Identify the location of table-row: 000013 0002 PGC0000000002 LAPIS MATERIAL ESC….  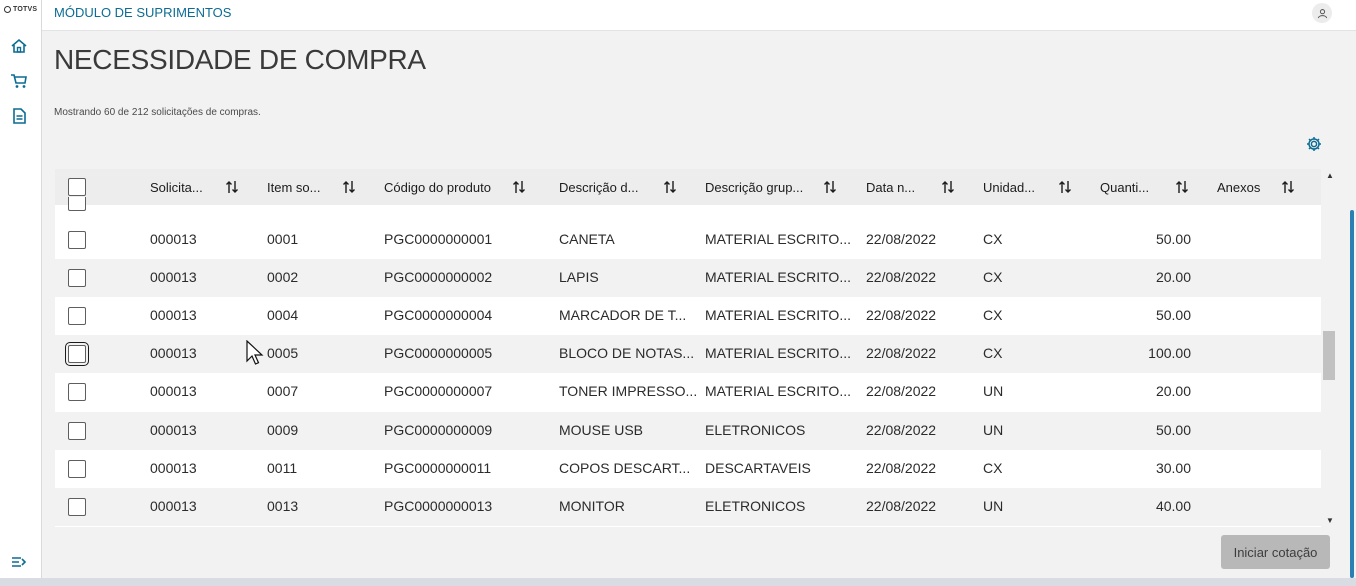
(688, 278).